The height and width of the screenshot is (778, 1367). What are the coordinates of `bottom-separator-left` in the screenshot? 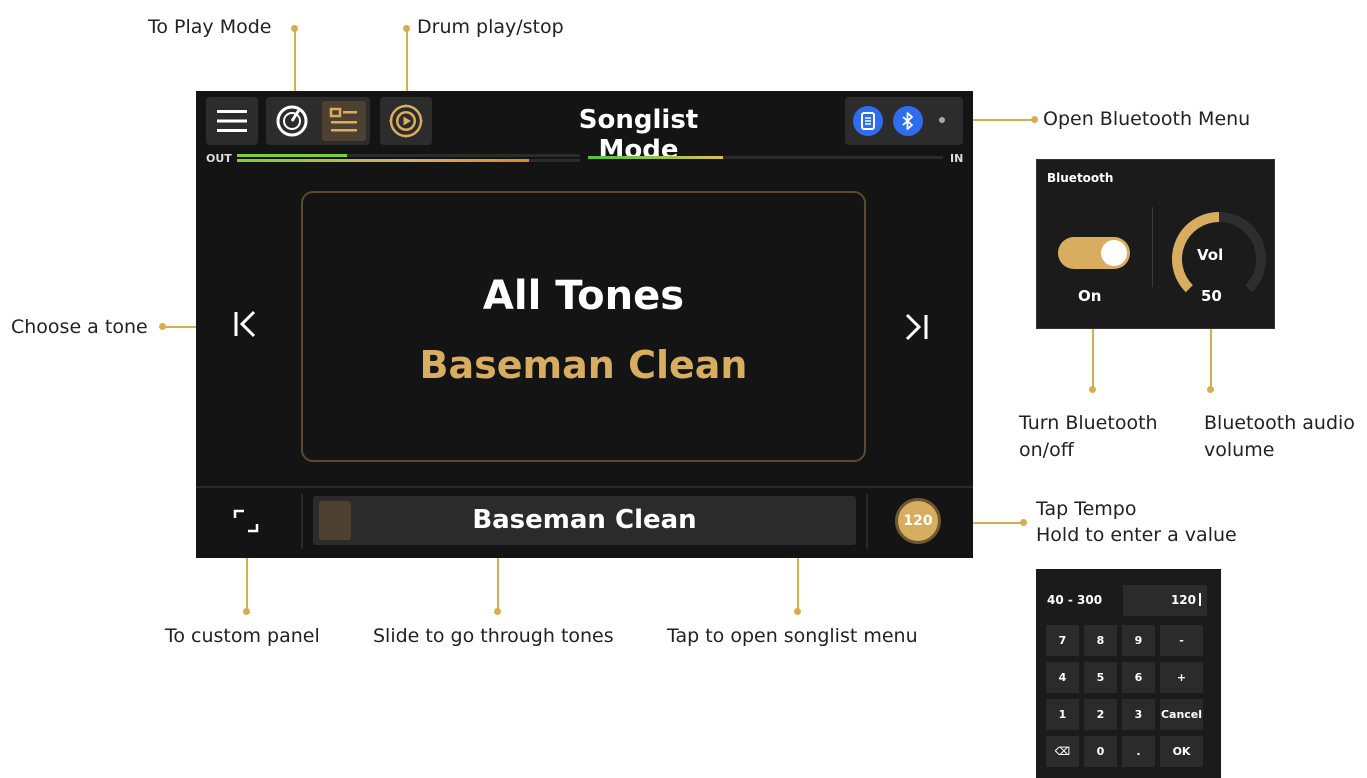 It's located at (302, 521).